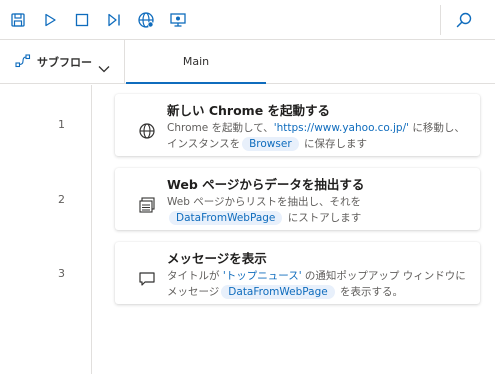  What do you see at coordinates (23, 62) in the screenshot?
I see `subflow-icon` at bounding box center [23, 62].